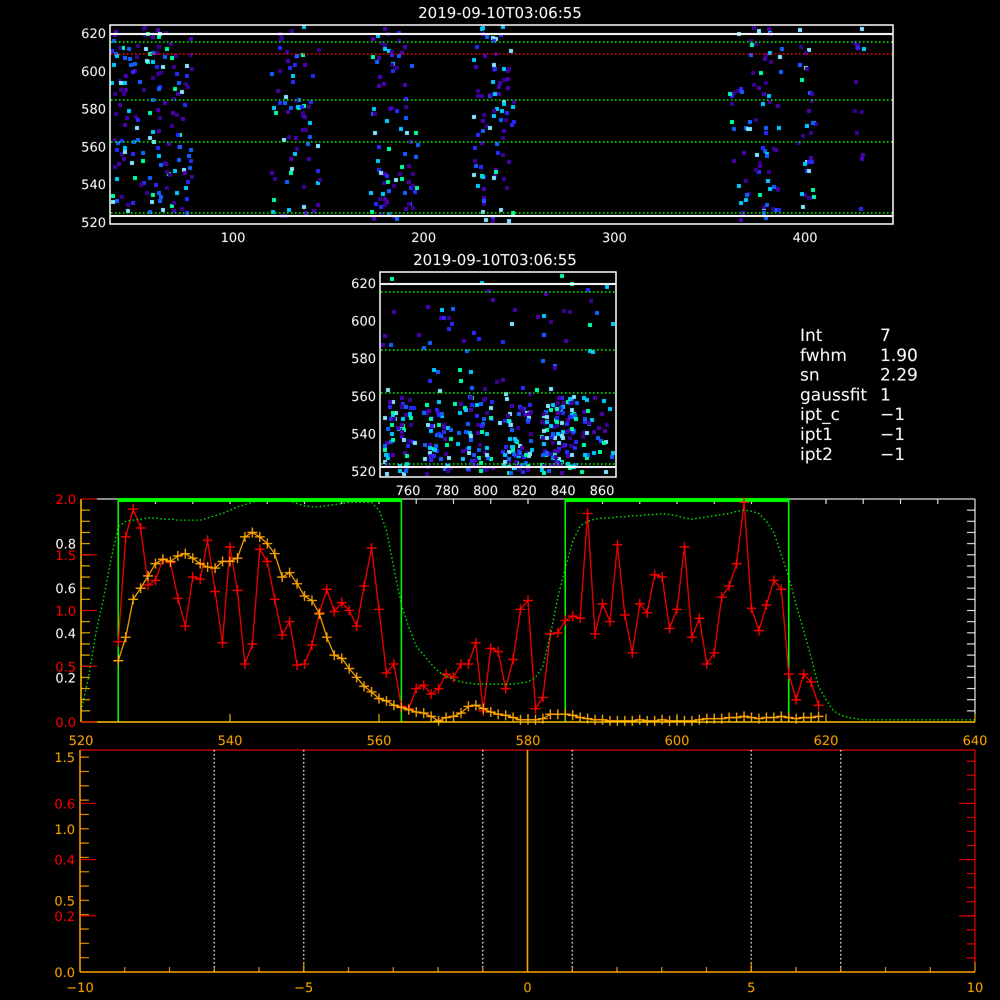 This screenshot has height=1000, width=1000. Describe the element at coordinates (810, 376) in the screenshot. I see `fit-parameter-label: sn` at that location.